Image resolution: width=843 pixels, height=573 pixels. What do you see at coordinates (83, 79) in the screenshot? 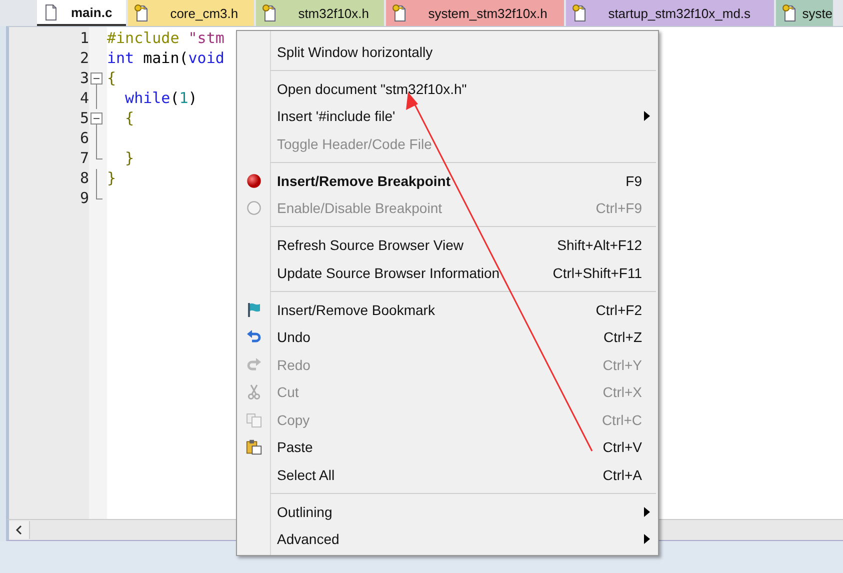
I see `line-number: 3` at bounding box center [83, 79].